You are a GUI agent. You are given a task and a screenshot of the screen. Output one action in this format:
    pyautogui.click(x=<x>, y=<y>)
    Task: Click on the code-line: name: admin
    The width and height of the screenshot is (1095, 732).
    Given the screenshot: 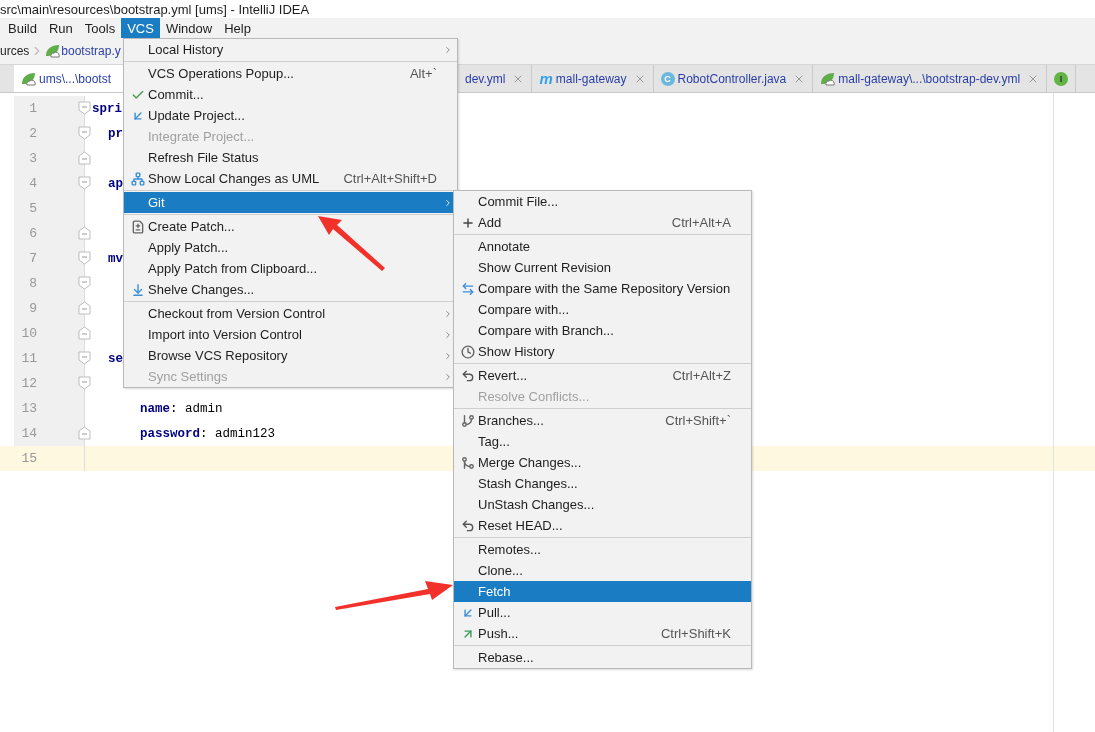 What is the action you would take?
    pyautogui.click(x=181, y=408)
    